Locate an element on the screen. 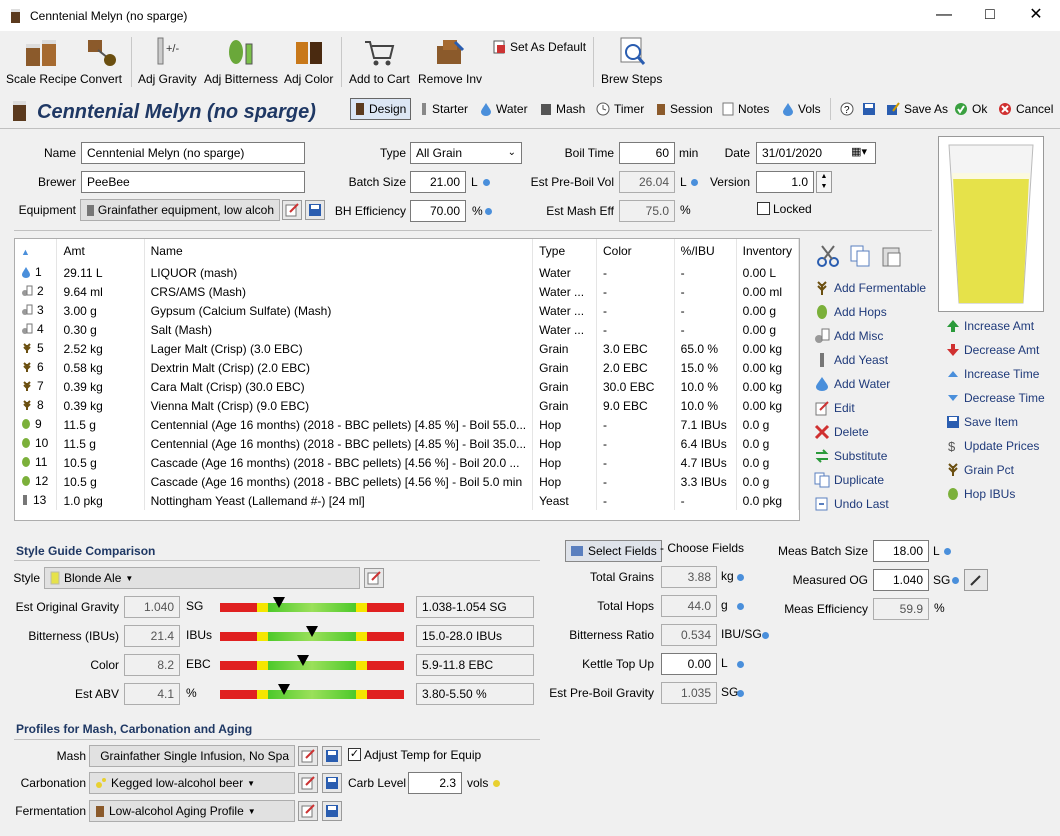 This screenshot has width=1060, height=836. edit-fermentation-button is located at coordinates (308, 811).